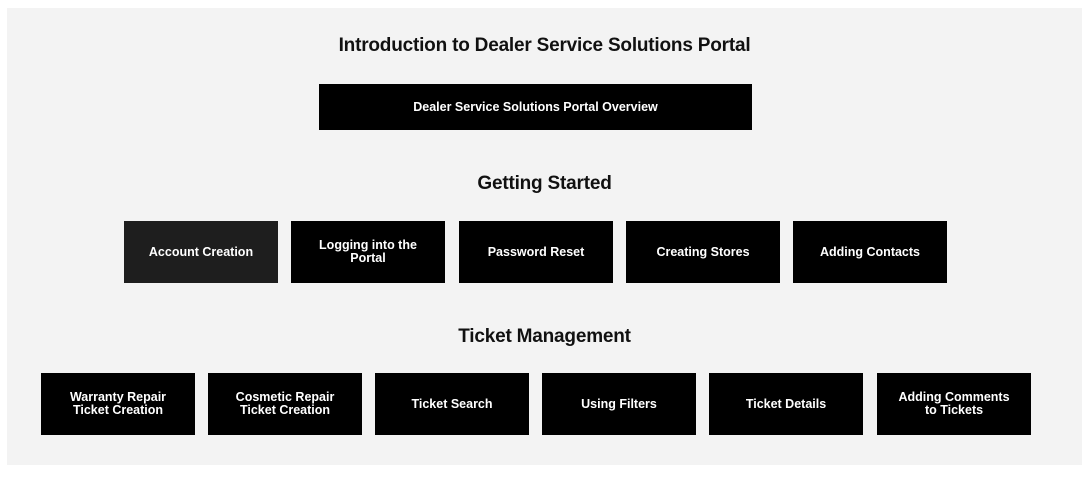 The image size is (1089, 493). What do you see at coordinates (870, 252) in the screenshot?
I see `adding-contacts-button: Adding Contacts` at bounding box center [870, 252].